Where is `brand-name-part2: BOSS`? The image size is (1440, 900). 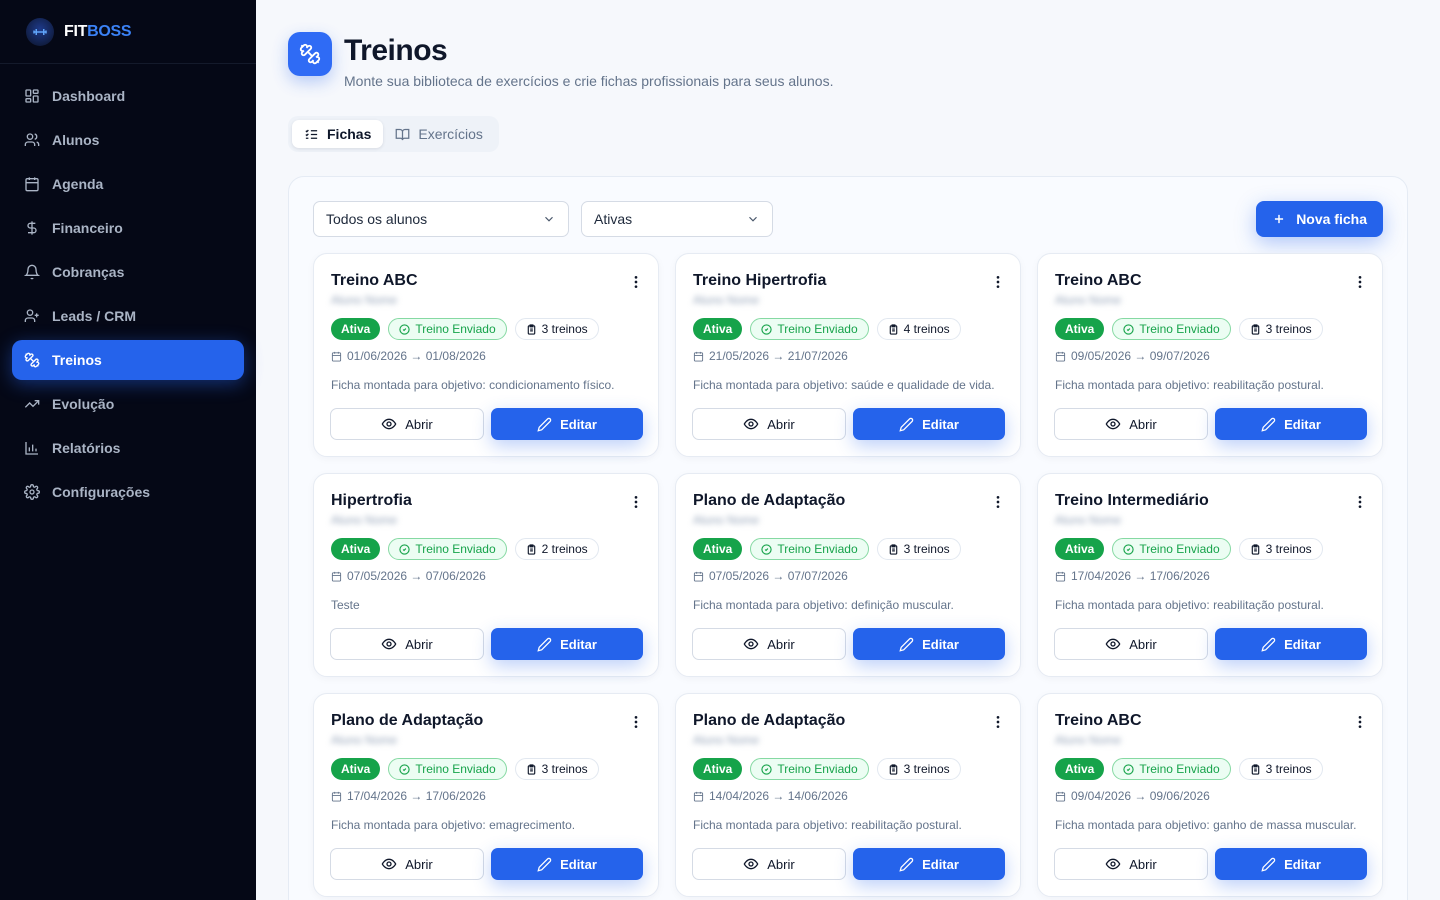 brand-name-part2: BOSS is located at coordinates (109, 31).